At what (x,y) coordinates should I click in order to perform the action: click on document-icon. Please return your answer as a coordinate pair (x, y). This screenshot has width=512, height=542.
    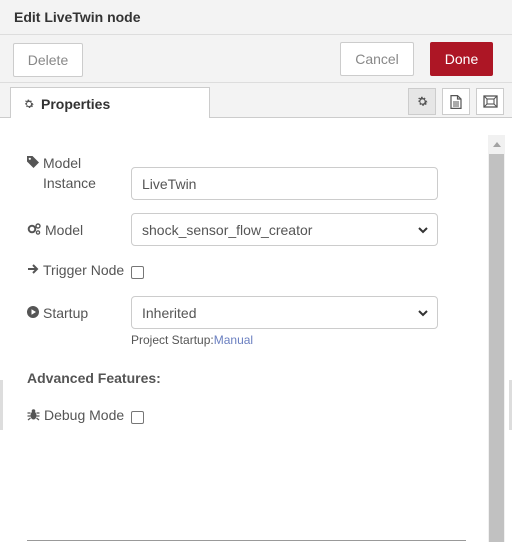
    Looking at the image, I should click on (456, 101).